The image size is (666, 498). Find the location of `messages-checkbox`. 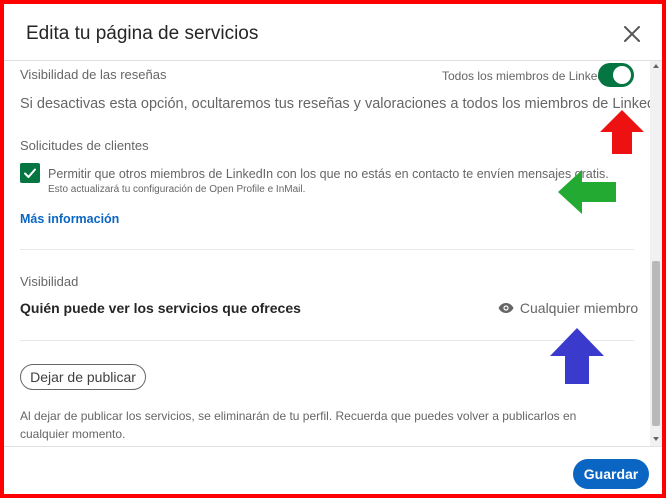

messages-checkbox is located at coordinates (30, 173).